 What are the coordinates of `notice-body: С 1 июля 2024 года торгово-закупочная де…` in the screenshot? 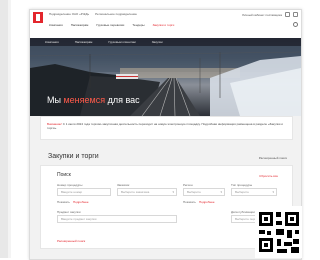 It's located at (165, 126).